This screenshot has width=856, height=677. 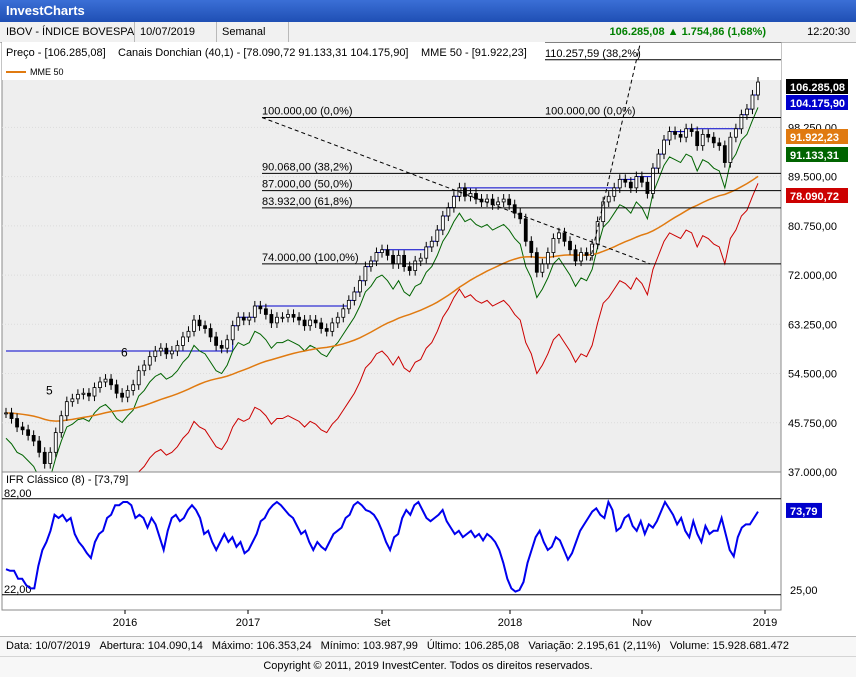 I want to click on x-tick-label: 2019, so click(x=765, y=623).